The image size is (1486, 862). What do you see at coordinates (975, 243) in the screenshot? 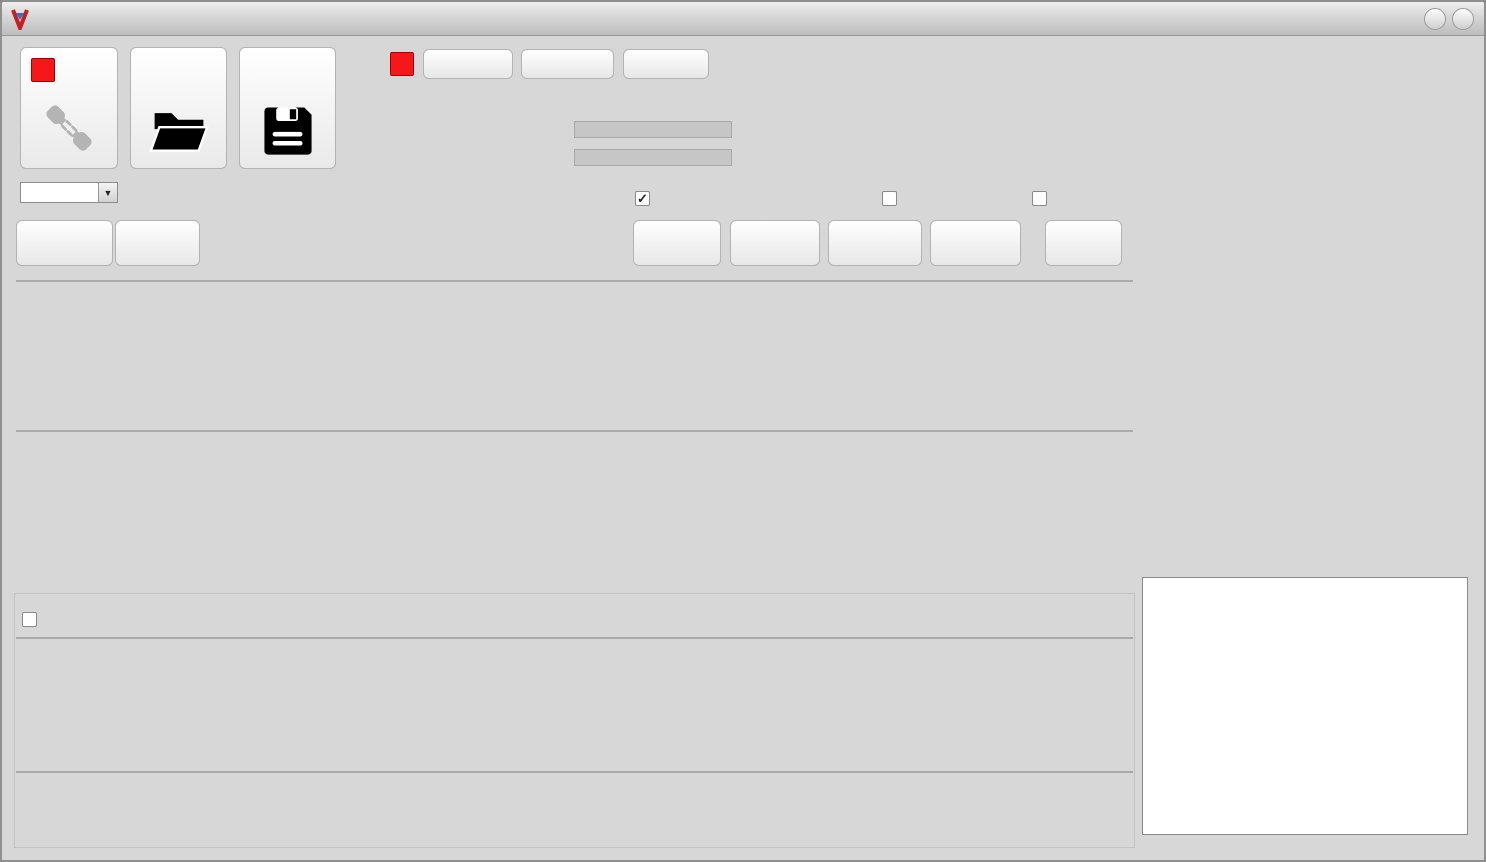
I see `copy-1-2-button` at bounding box center [975, 243].